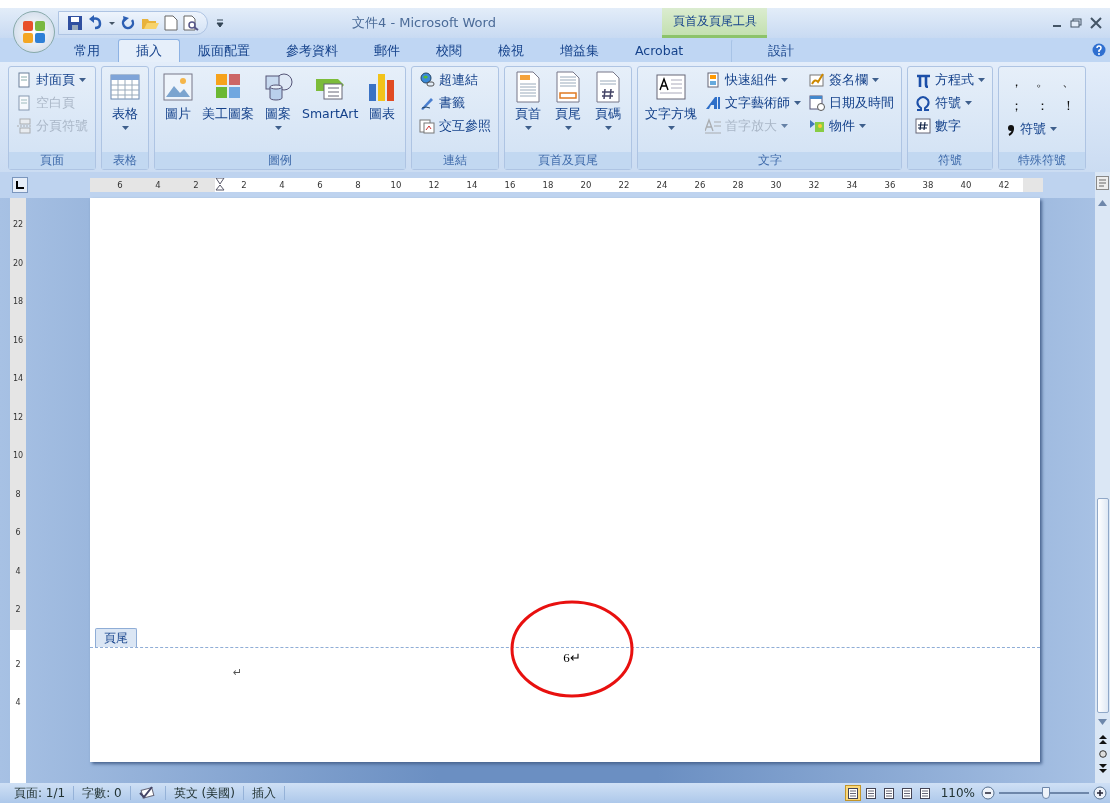 This screenshot has height=803, width=1110. Describe the element at coordinates (204, 793) in the screenshot. I see `language-indicator: 英文 (美國)` at that location.